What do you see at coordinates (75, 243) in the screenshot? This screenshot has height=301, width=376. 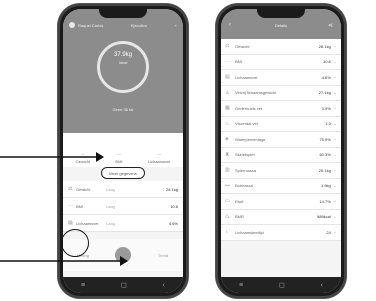 I see `highlight-circle` at bounding box center [75, 243].